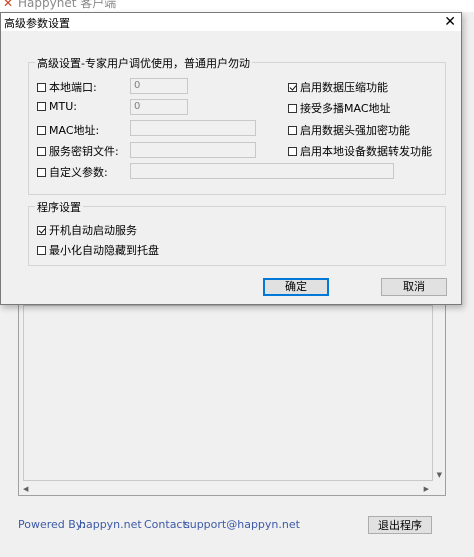 The width and height of the screenshot is (474, 557). I want to click on local-forward-label: 启用本地设备数据转发功能, so click(366, 151).